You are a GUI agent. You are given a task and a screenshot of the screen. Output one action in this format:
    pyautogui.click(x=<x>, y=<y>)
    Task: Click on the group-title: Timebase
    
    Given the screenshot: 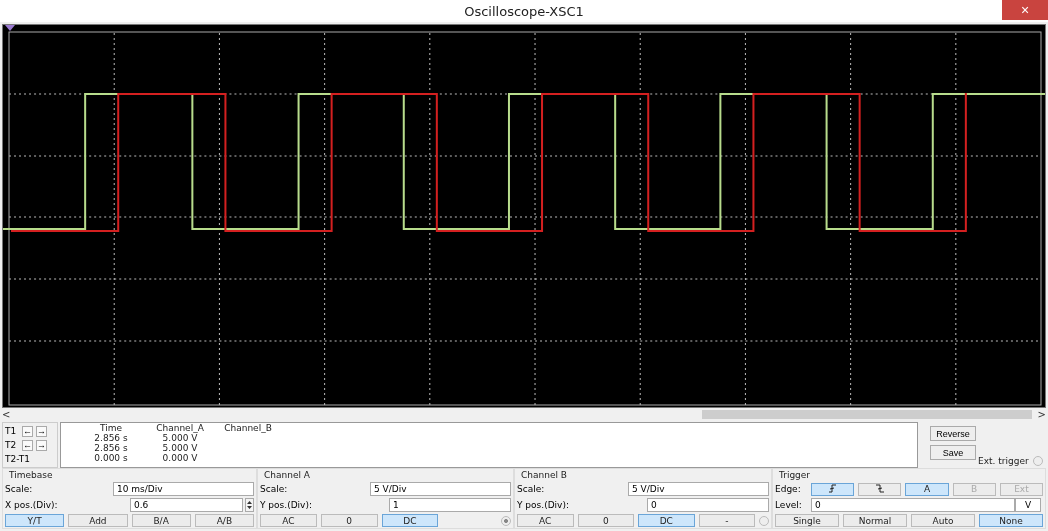 What is the action you would take?
    pyautogui.click(x=31, y=475)
    